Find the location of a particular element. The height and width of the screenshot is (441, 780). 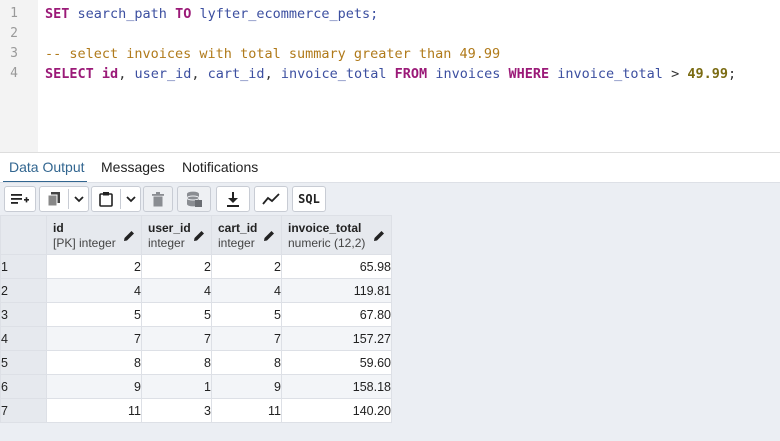

row-number: 6 is located at coordinates (23, 386).